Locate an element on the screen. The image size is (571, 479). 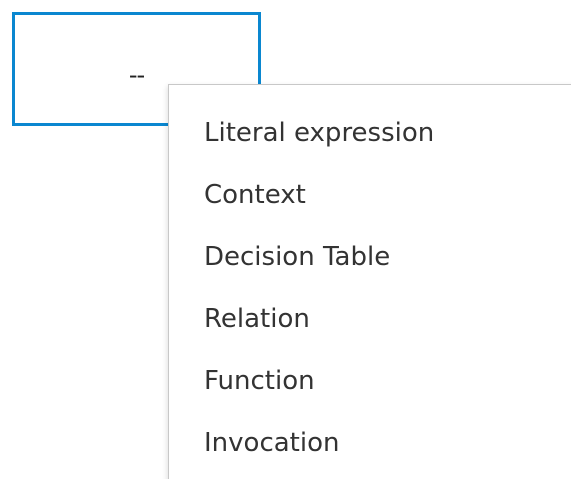
menu-item-function: Function is located at coordinates (370, 381).